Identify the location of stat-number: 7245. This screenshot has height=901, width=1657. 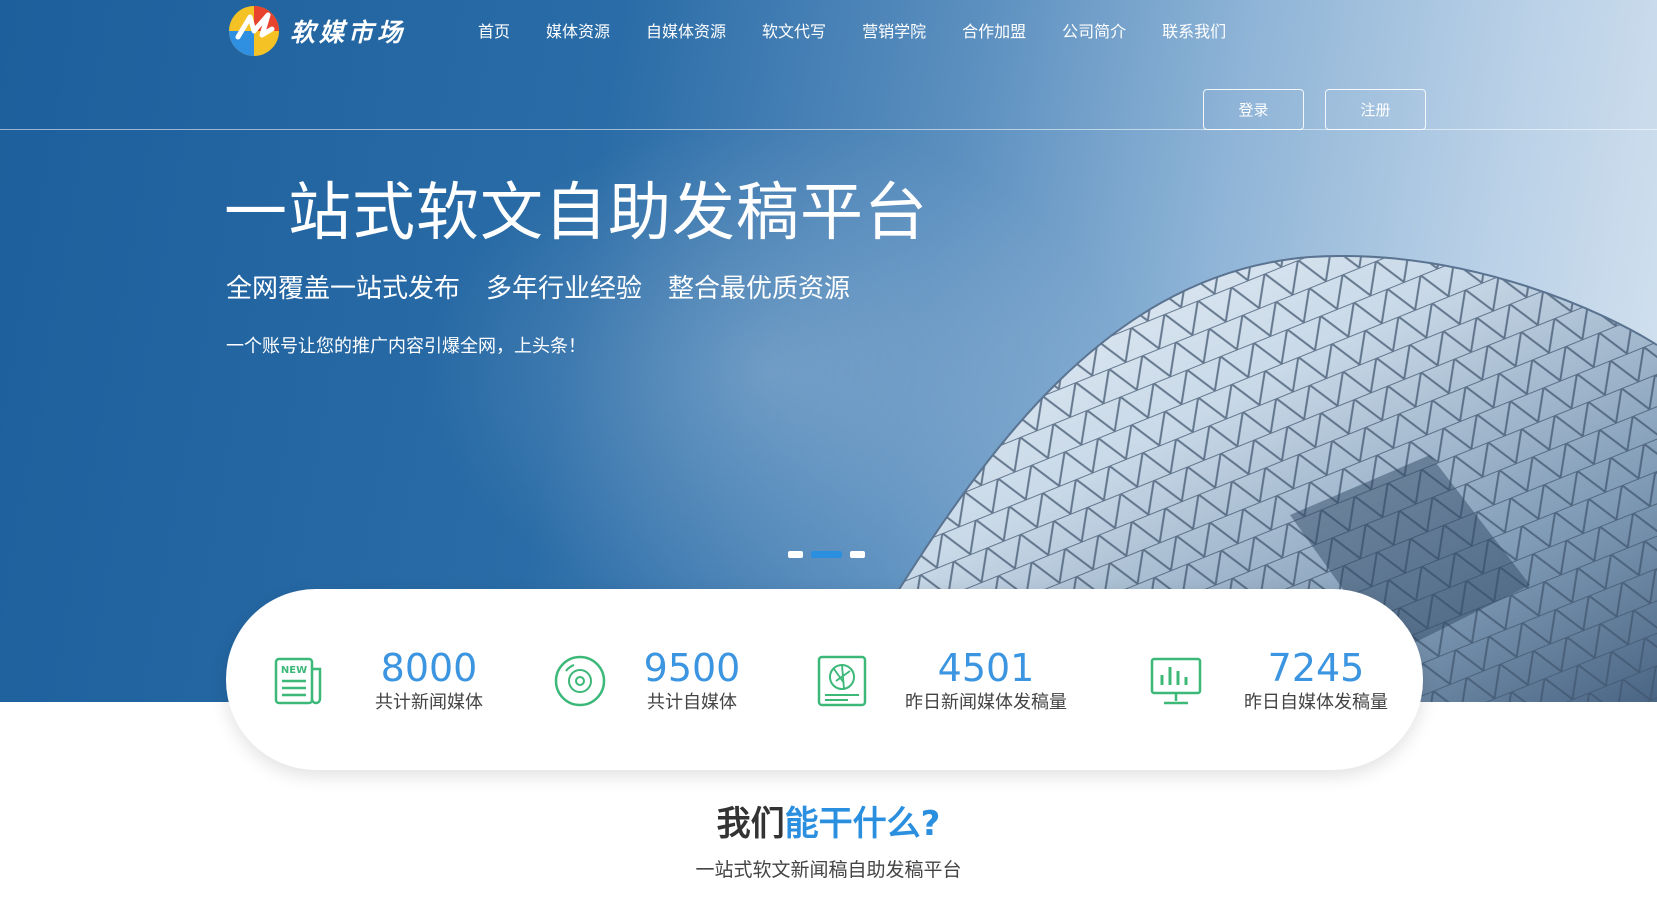
(1316, 668).